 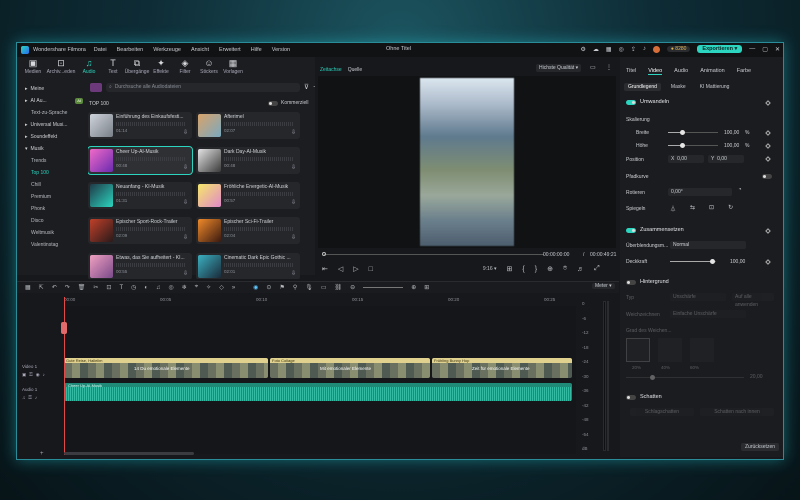 What do you see at coordinates (42, 454) in the screenshot?
I see `add-track-icon: +` at bounding box center [42, 454].